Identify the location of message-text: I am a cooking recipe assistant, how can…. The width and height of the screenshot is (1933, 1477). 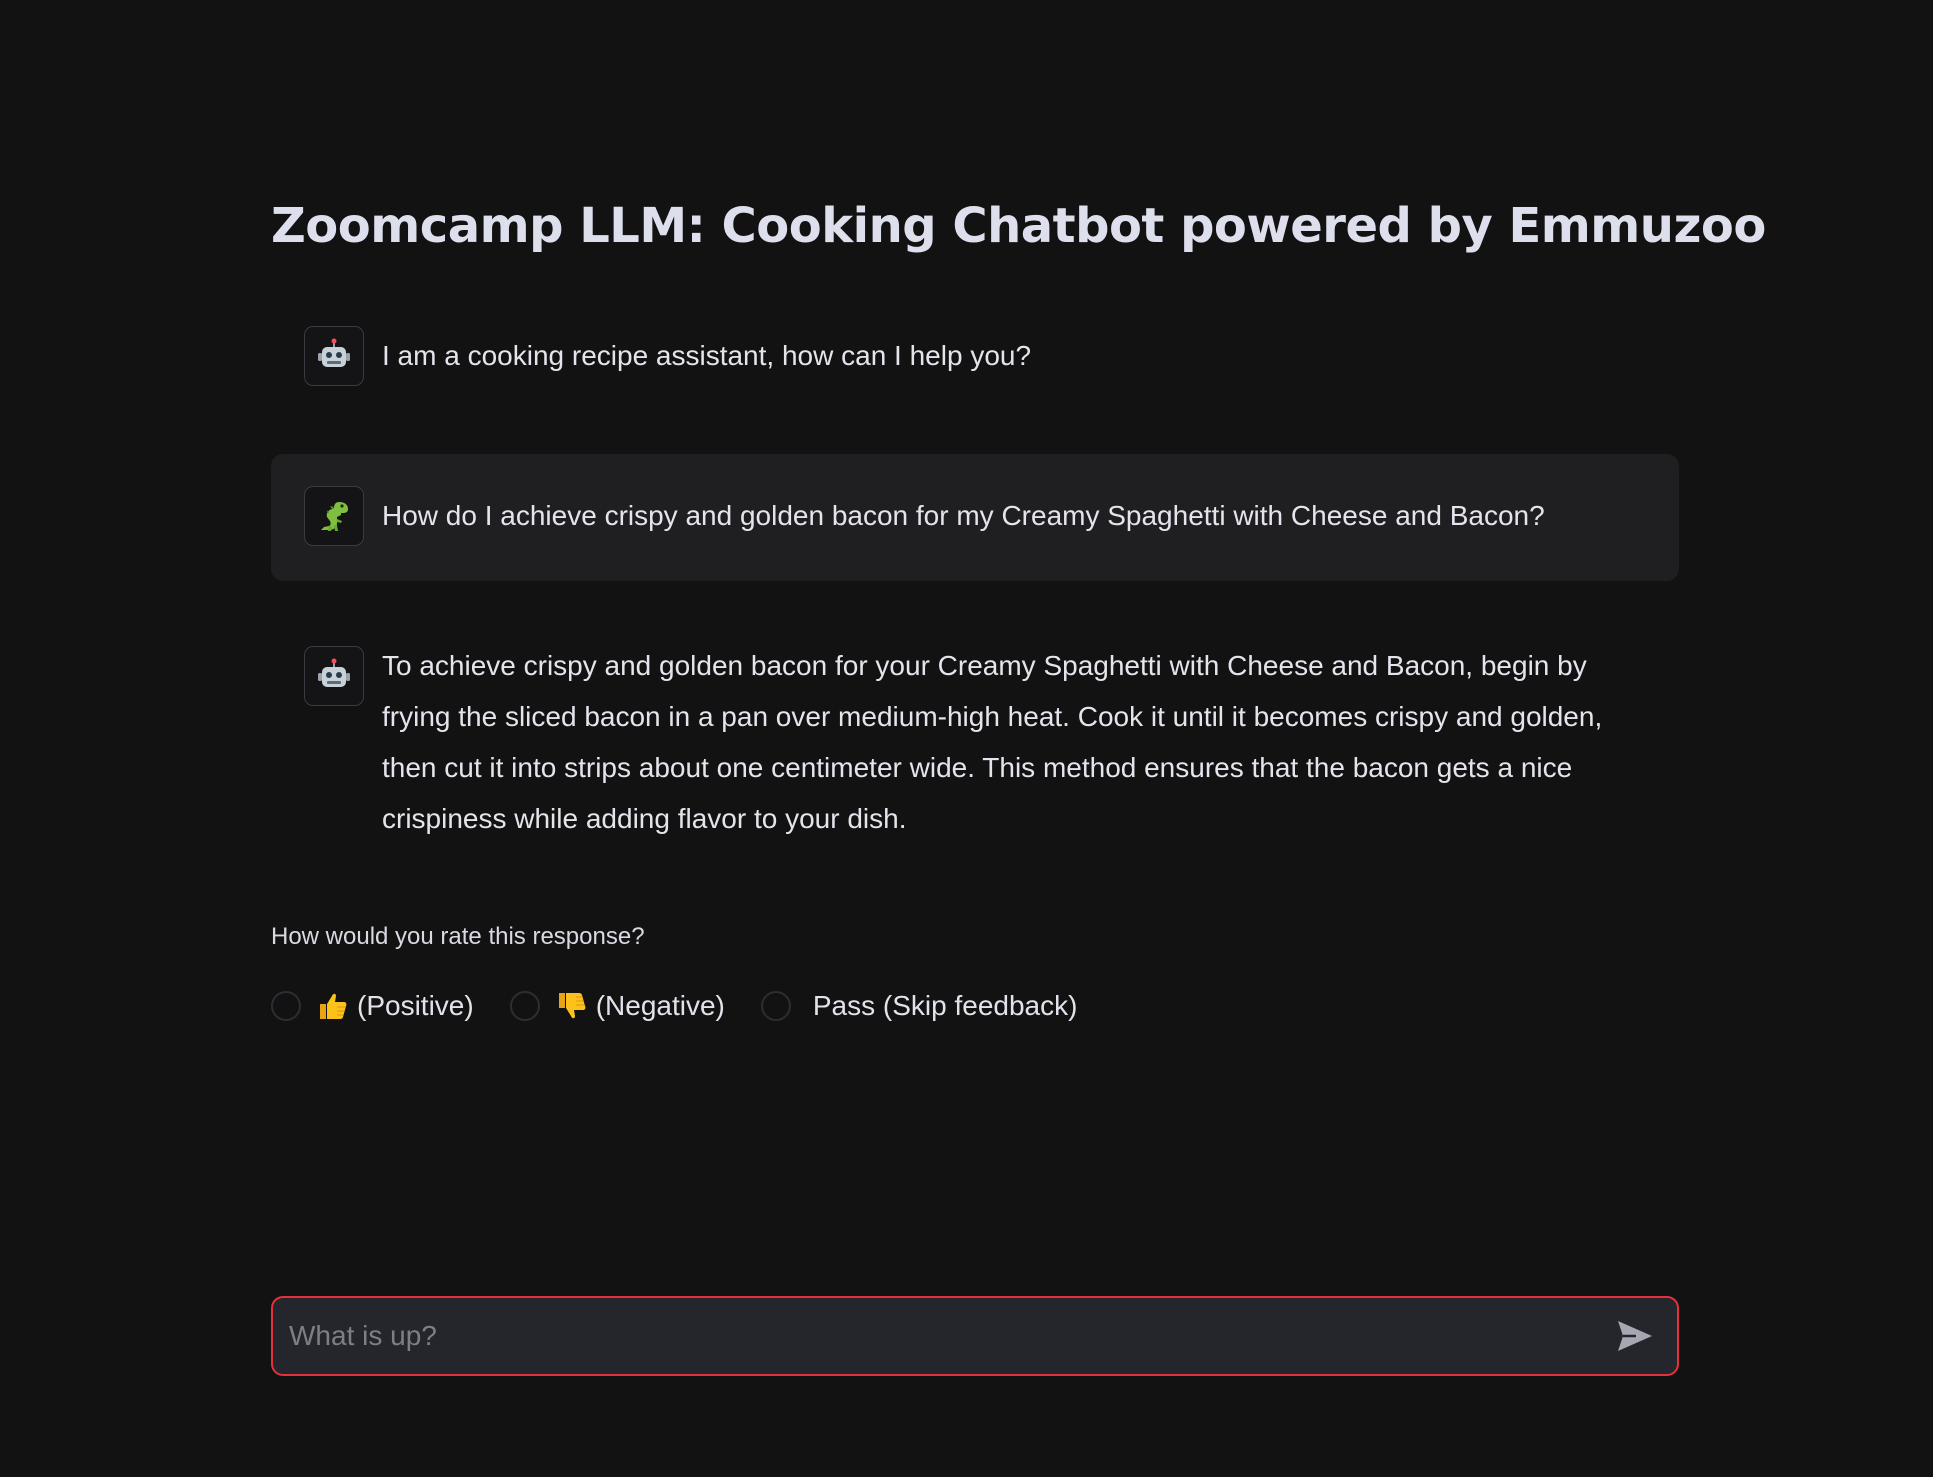
(707, 355).